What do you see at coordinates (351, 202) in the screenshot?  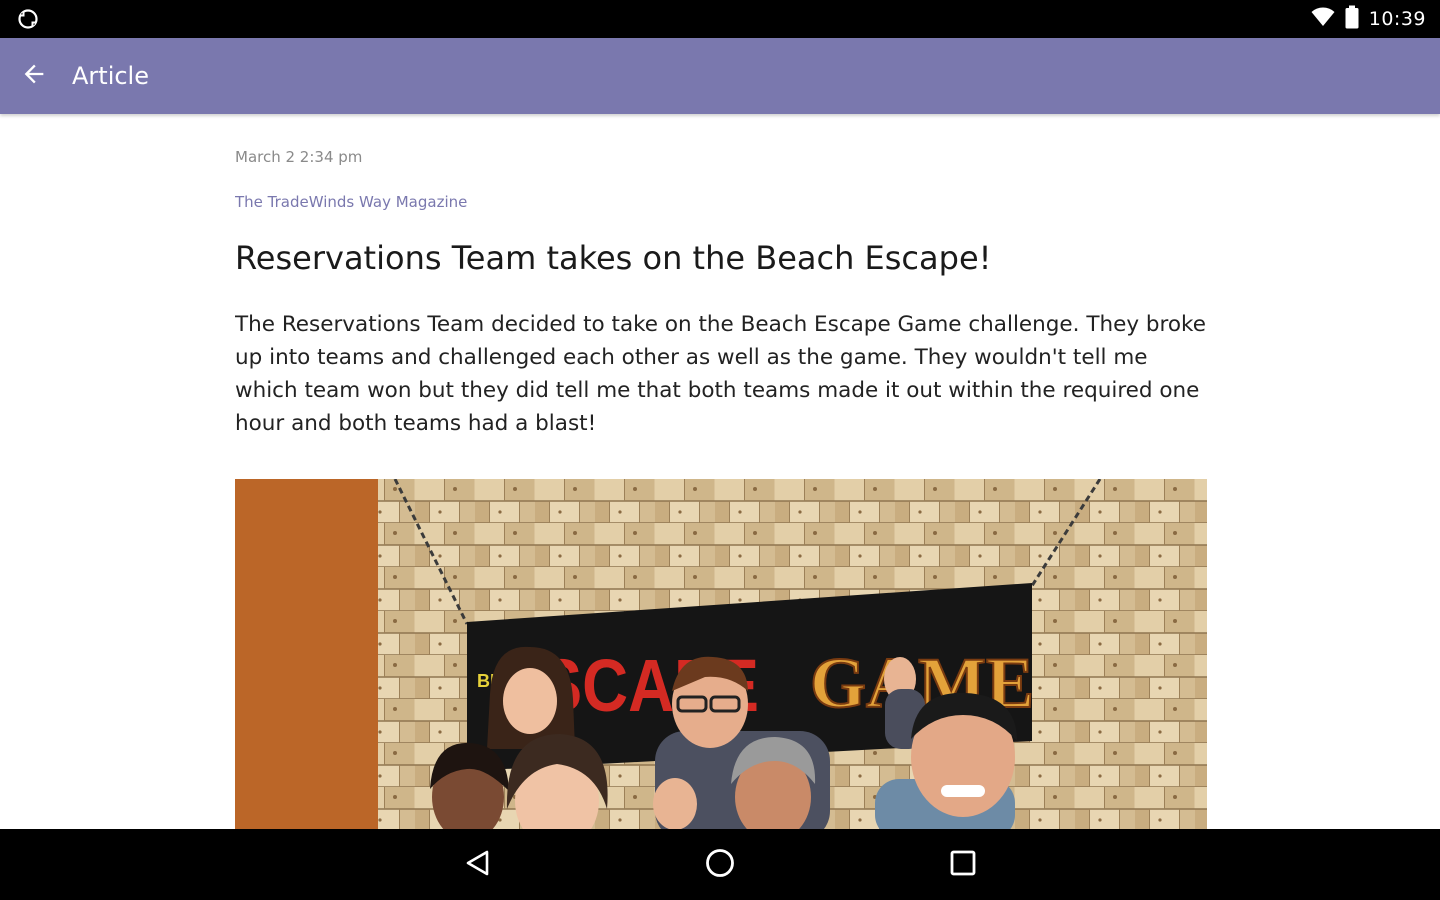 I see `article-source-link: The TradeWinds Way Magazine` at bounding box center [351, 202].